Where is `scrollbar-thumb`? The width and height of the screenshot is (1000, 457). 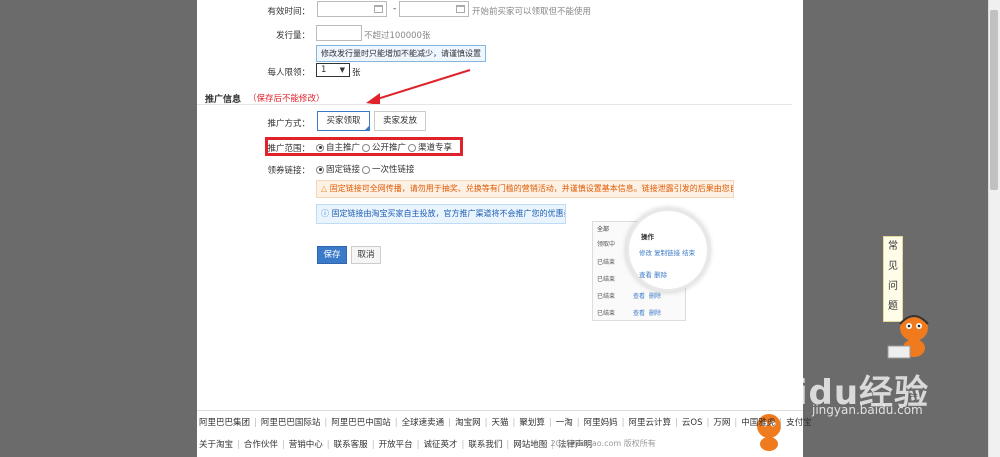 scrollbar-thumb is located at coordinates (994, 100).